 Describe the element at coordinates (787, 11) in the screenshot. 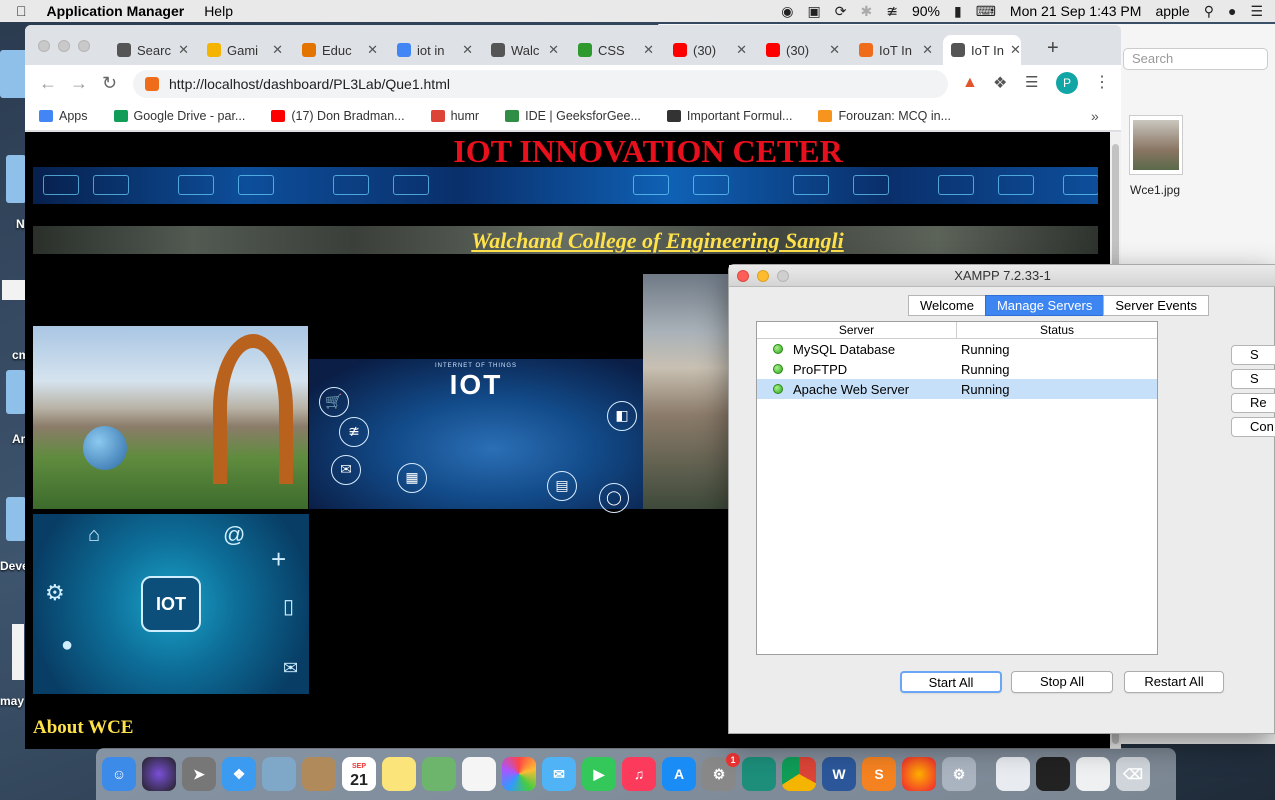

I see `creative-cloud-icon: ◉` at that location.